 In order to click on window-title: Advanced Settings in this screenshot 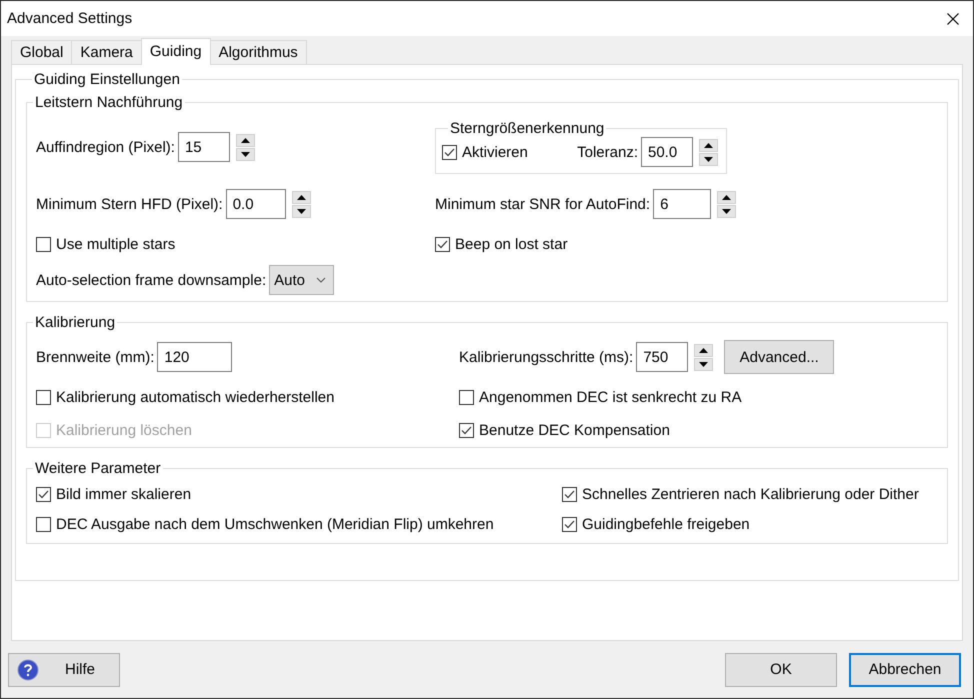, I will do `click(69, 18)`.